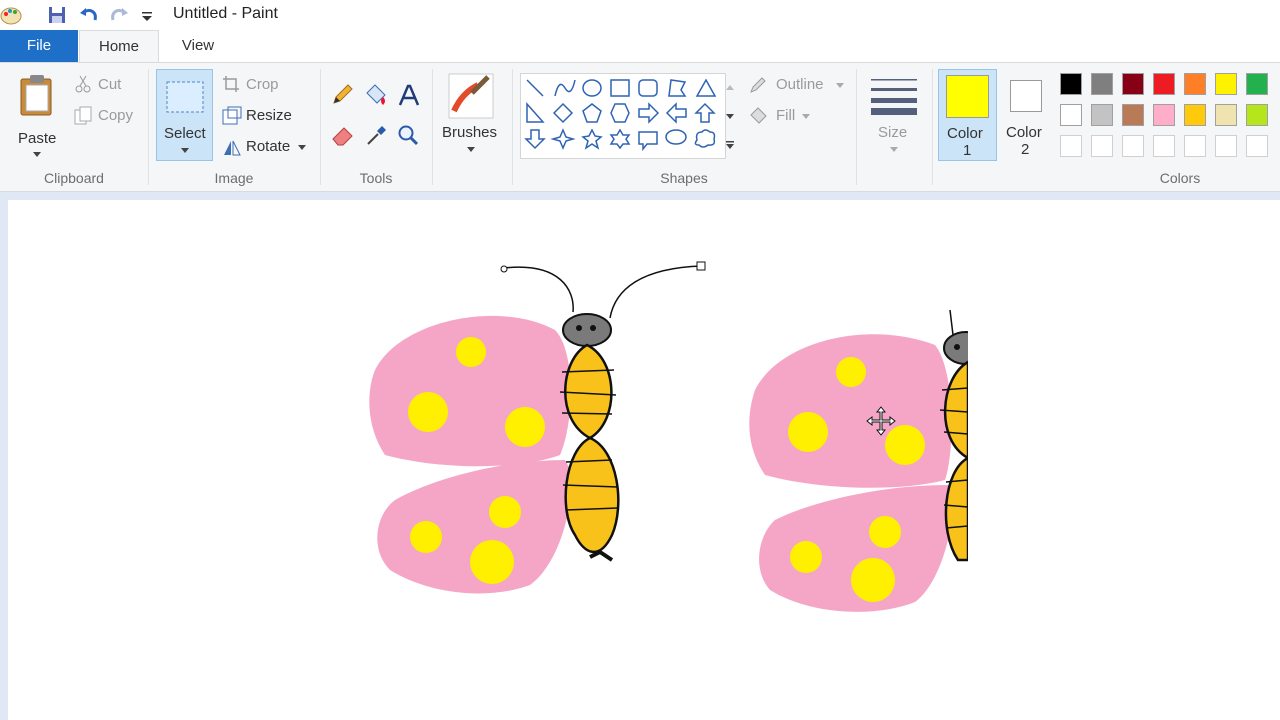 The image size is (1280, 720). Describe the element at coordinates (231, 84) in the screenshot. I see `crop-icon` at that location.